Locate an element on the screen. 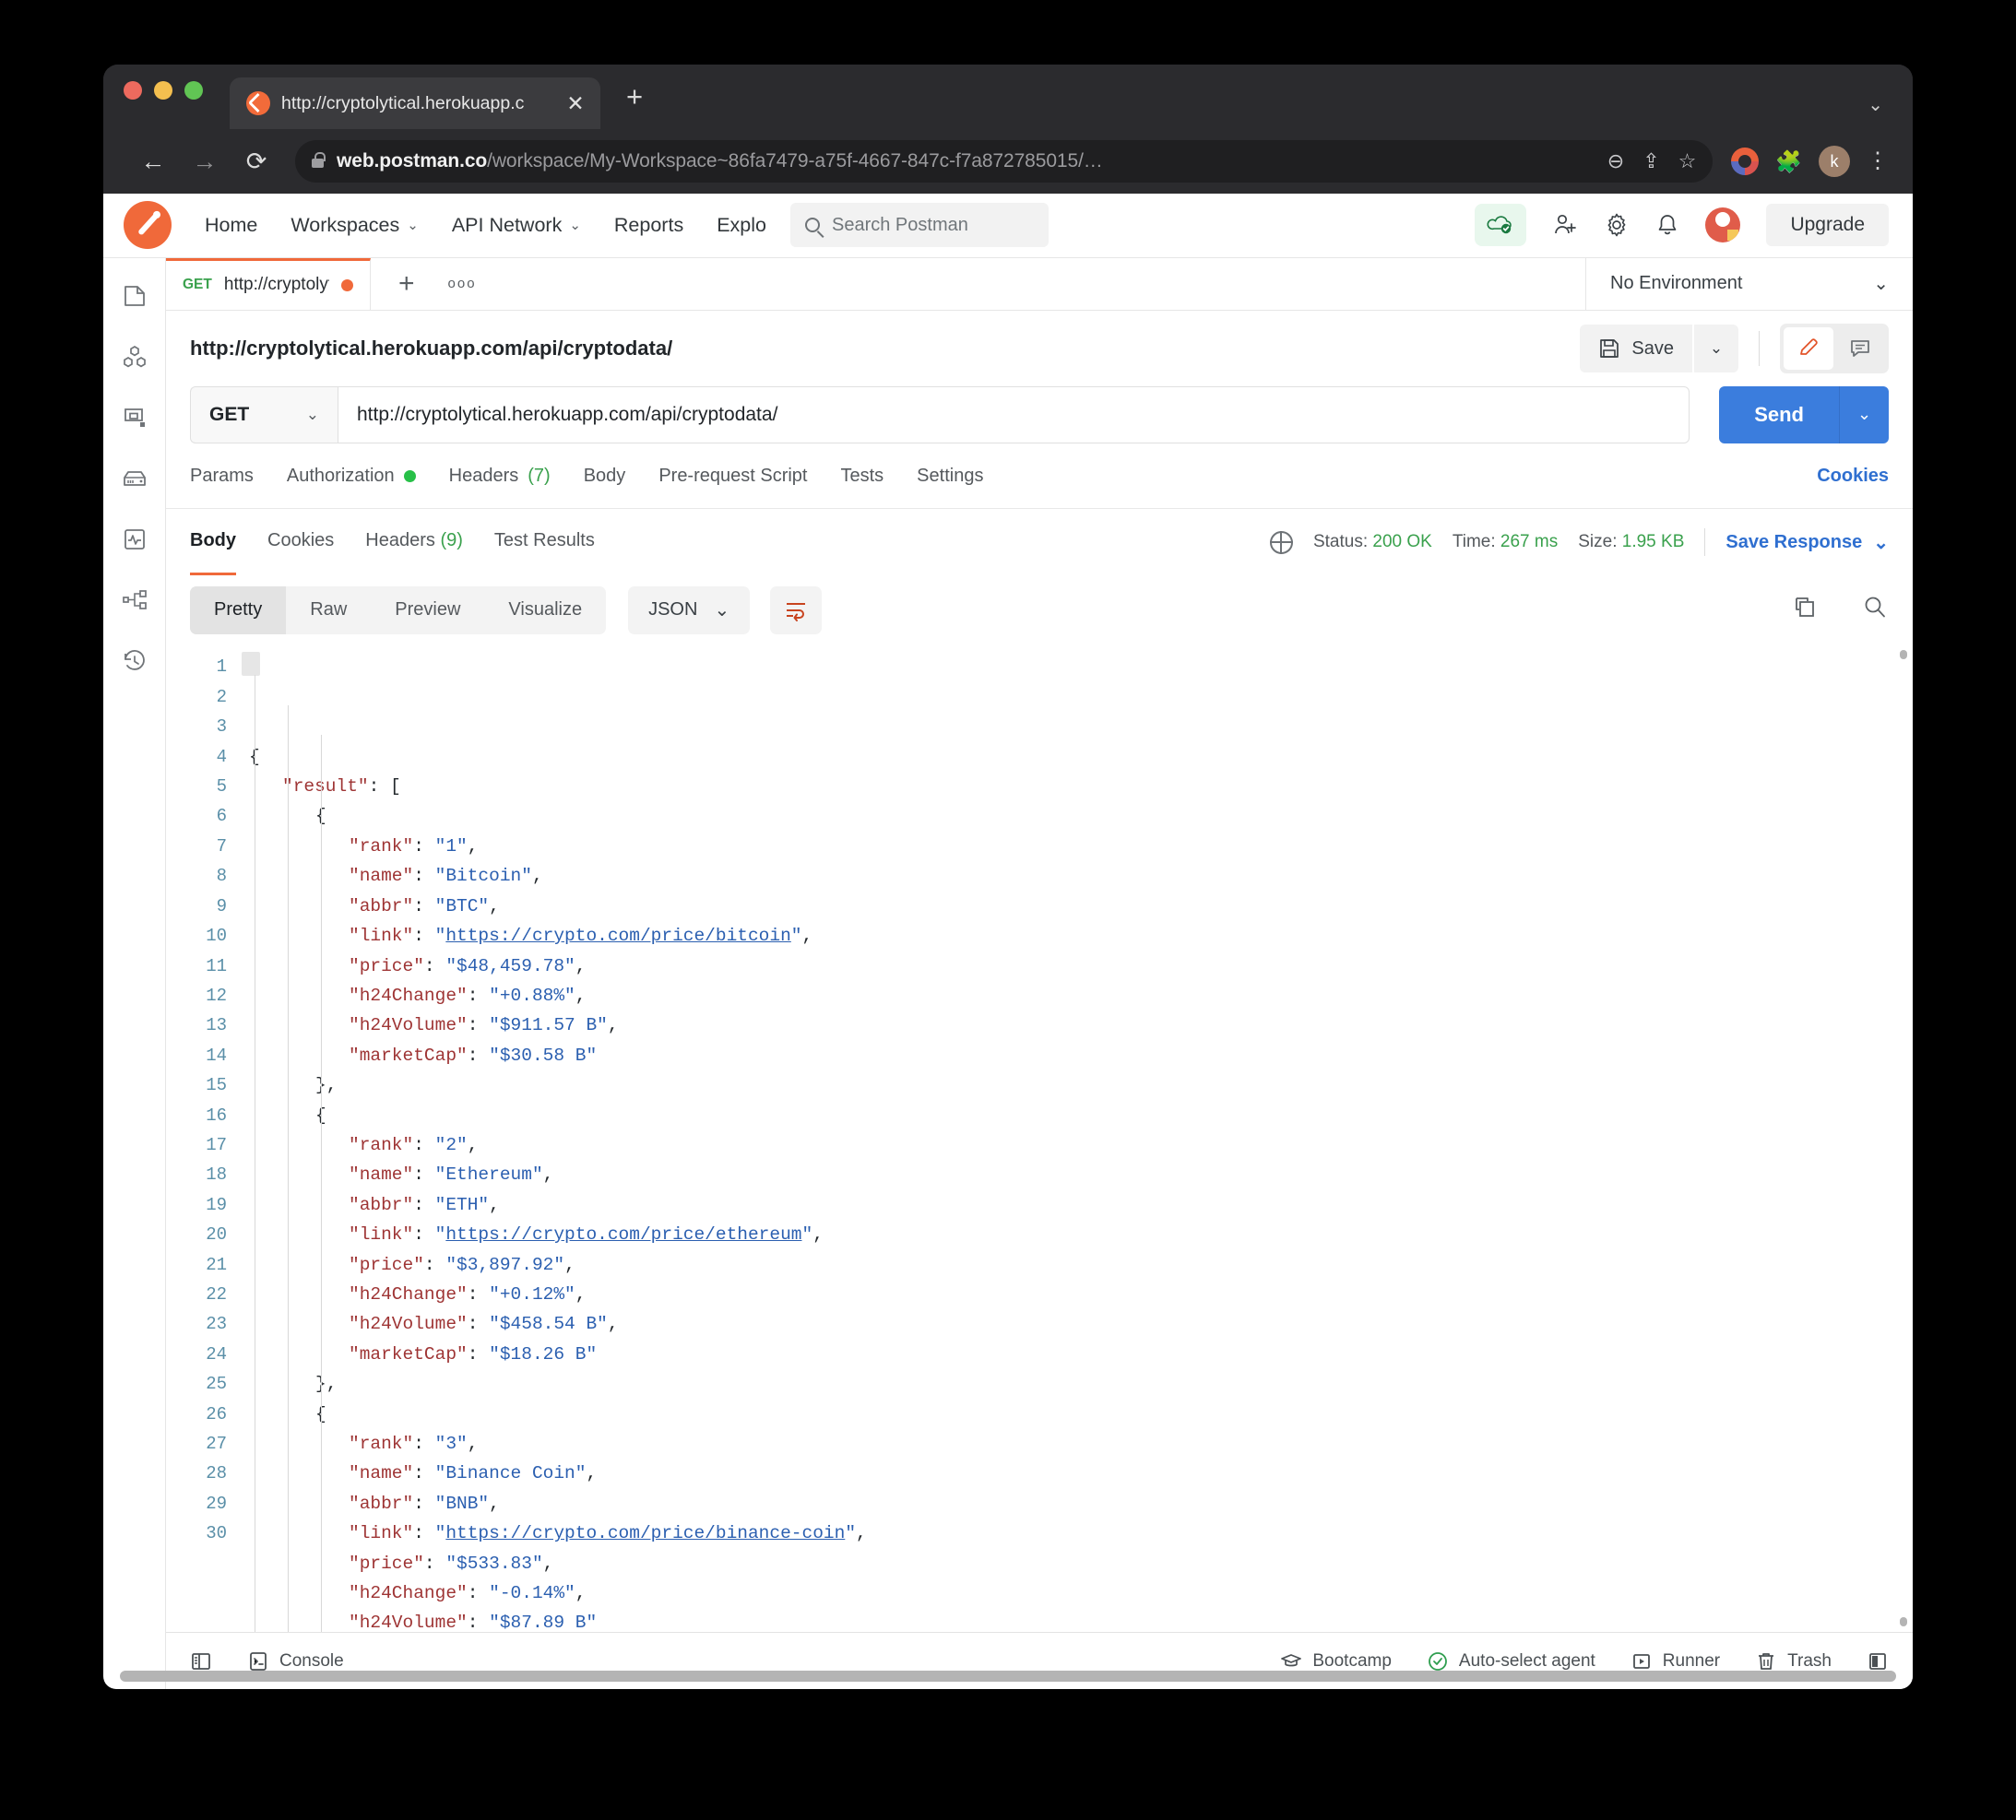 The image size is (2016, 1820). extension-icon is located at coordinates (1745, 161).